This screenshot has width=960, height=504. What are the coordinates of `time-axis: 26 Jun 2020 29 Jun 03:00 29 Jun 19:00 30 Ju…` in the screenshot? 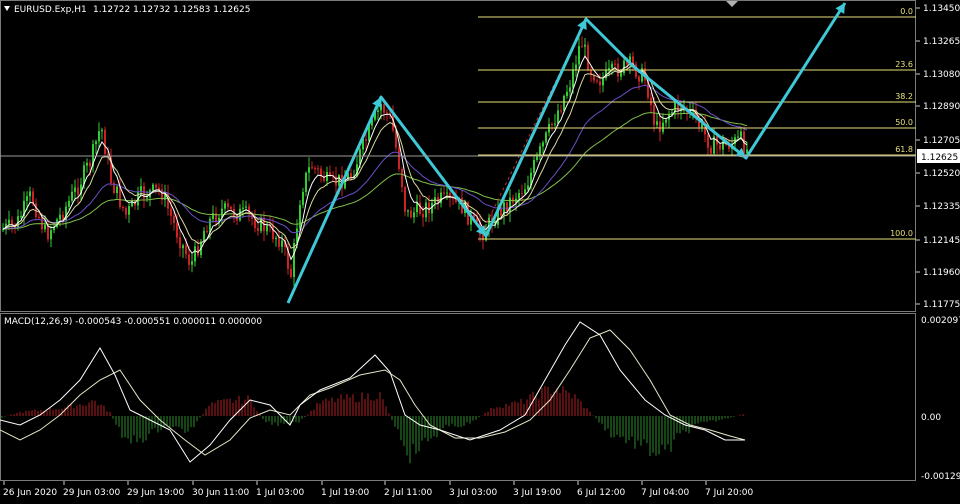 It's located at (378, 489).